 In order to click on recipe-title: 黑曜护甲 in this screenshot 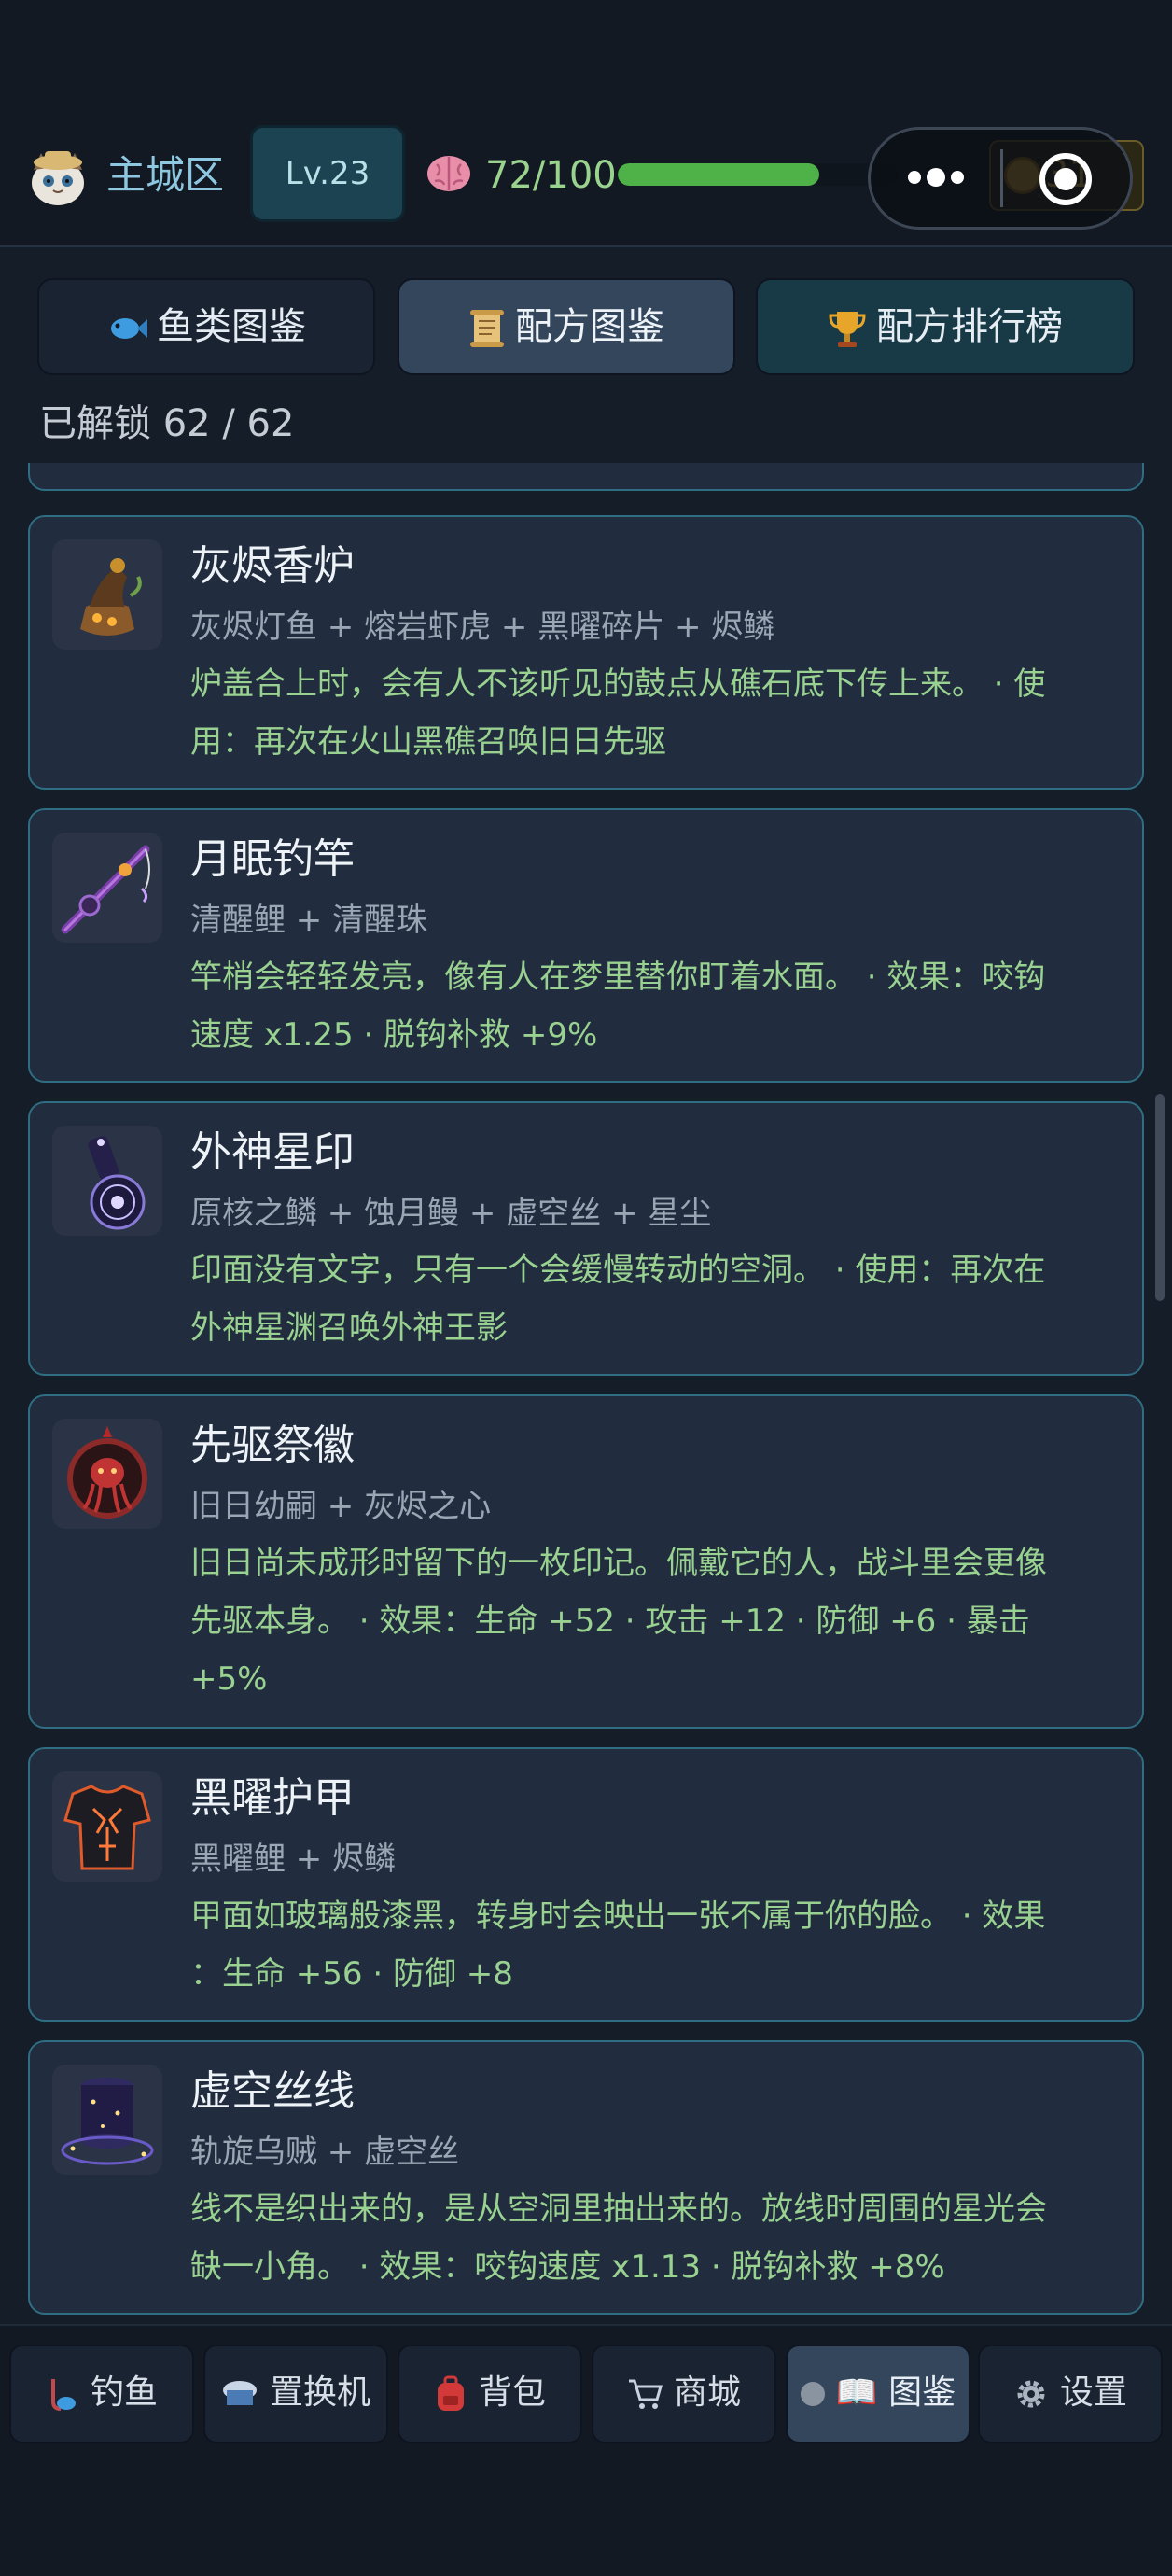, I will do `click(272, 1798)`.